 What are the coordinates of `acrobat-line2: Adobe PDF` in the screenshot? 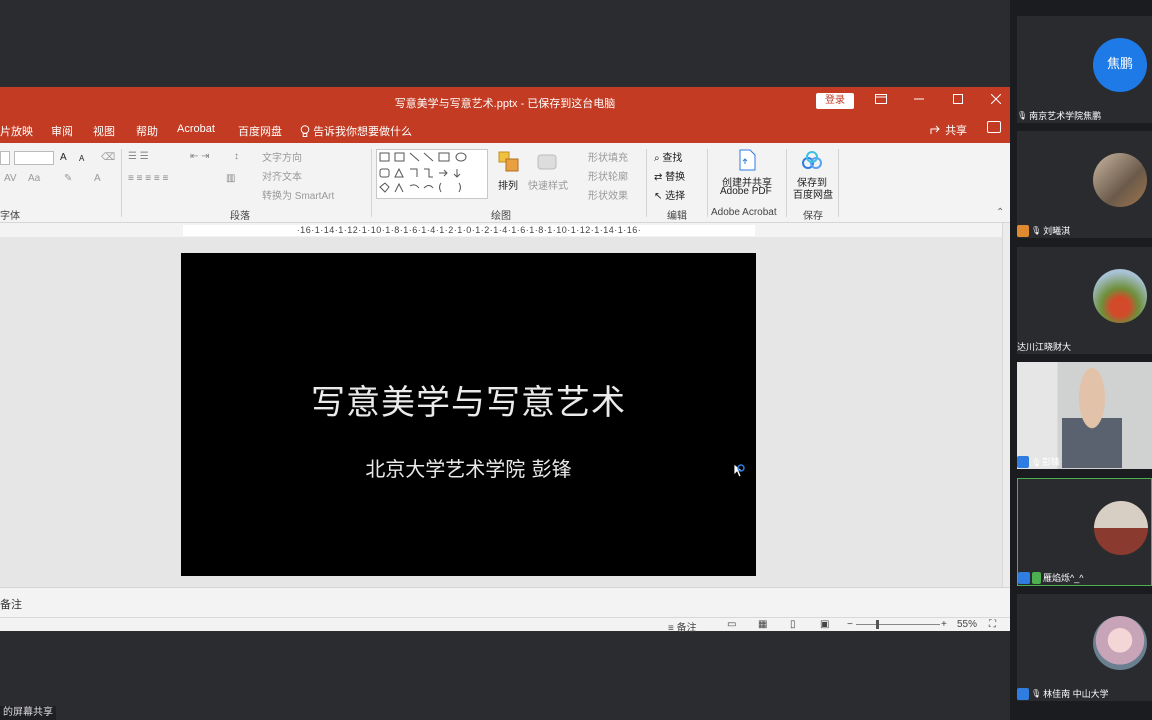 It's located at (746, 191).